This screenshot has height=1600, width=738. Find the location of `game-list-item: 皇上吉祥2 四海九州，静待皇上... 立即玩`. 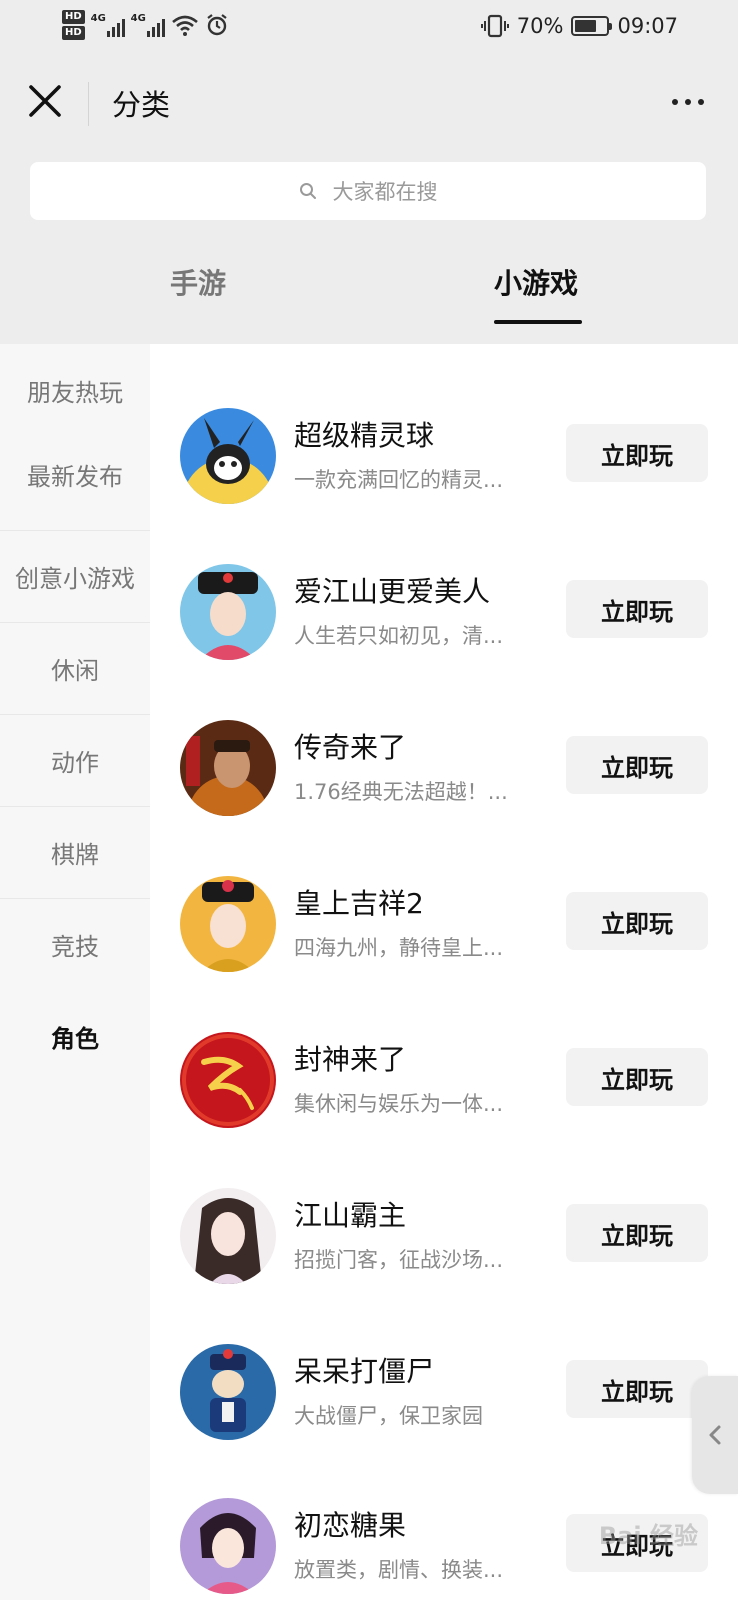

game-list-item: 皇上吉祥2 四海九州，静待皇上... 立即玩 is located at coordinates (444, 955).